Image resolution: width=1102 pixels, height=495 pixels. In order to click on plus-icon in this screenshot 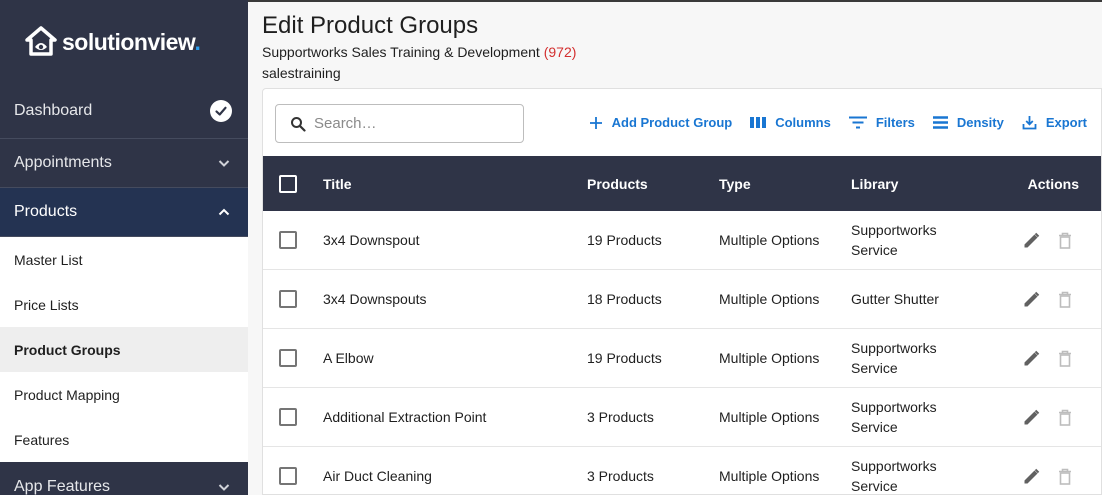, I will do `click(595, 122)`.